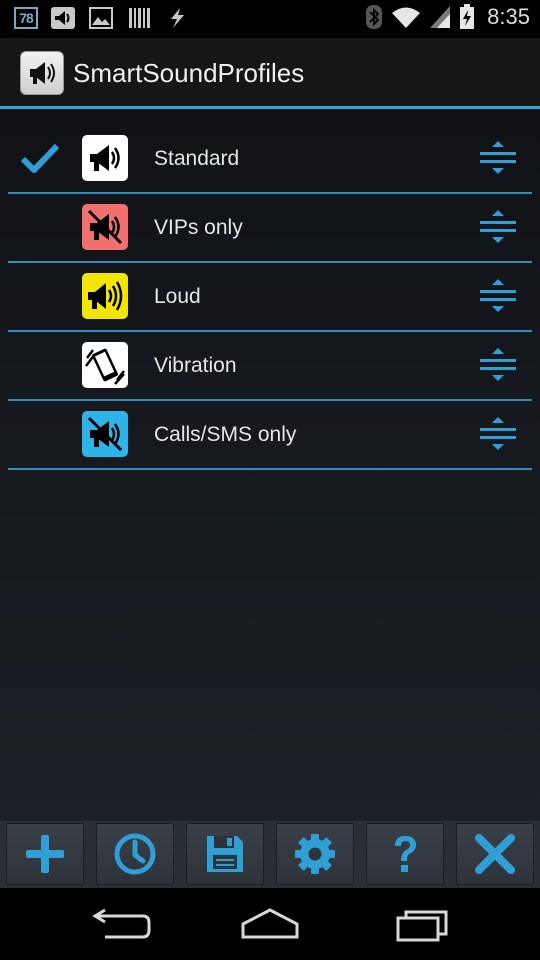 The height and width of the screenshot is (960, 540). I want to click on settings-button, so click(315, 854).